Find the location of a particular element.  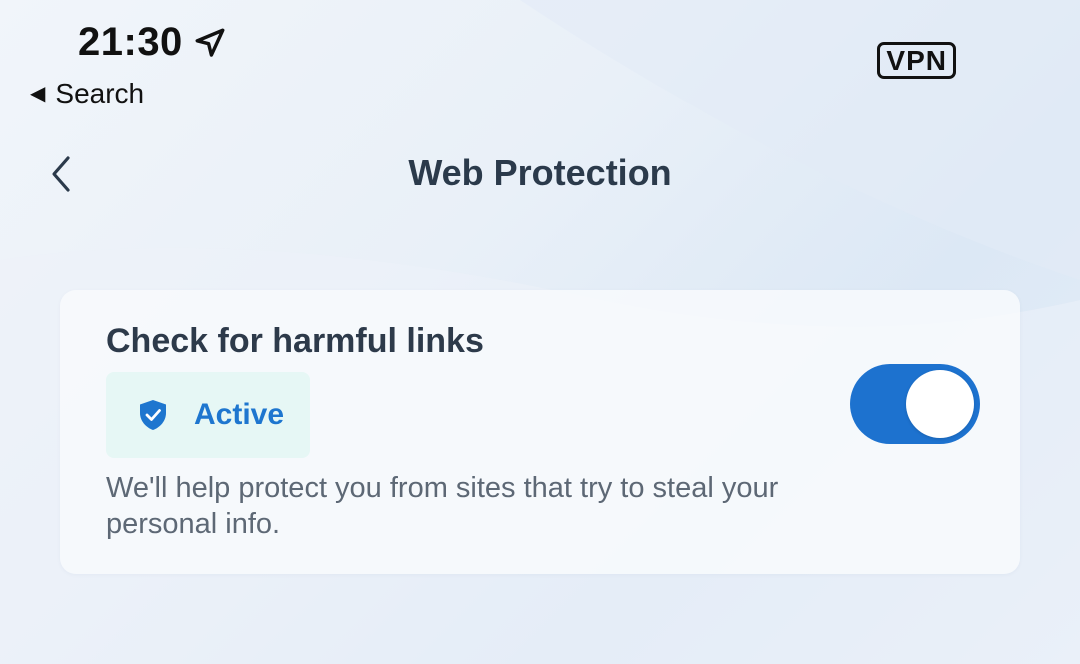

location-arrow-icon is located at coordinates (210, 42).